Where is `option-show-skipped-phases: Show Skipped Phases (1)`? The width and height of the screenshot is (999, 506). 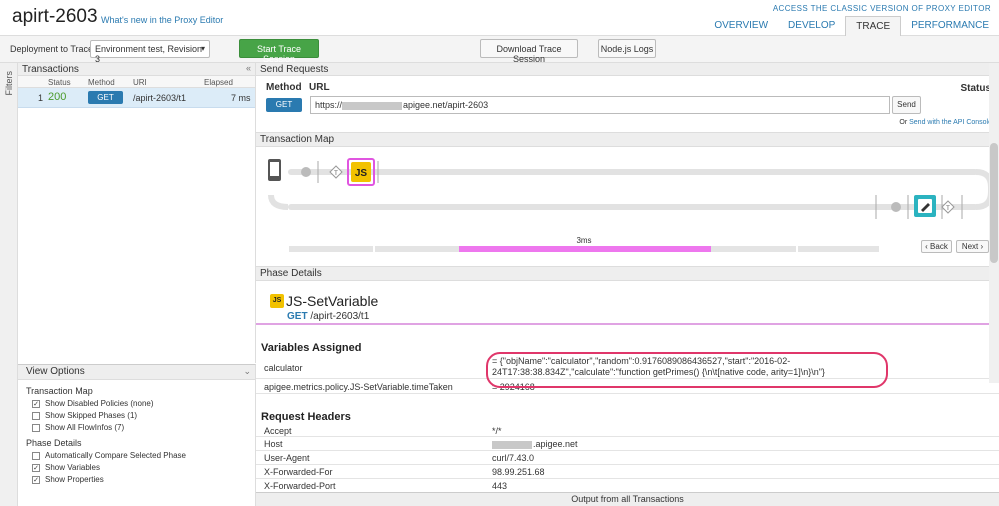
option-show-skipped-phases: Show Skipped Phases (1) is located at coordinates (136, 414).